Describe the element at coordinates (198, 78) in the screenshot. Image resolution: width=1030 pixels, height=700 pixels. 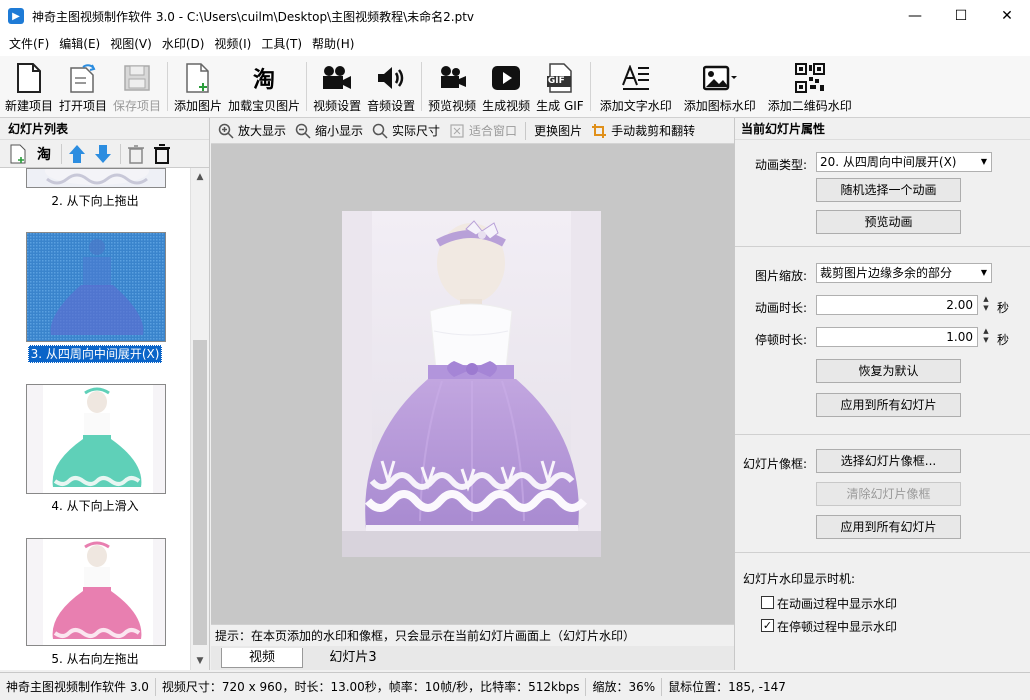
I see `add-image-icon` at that location.